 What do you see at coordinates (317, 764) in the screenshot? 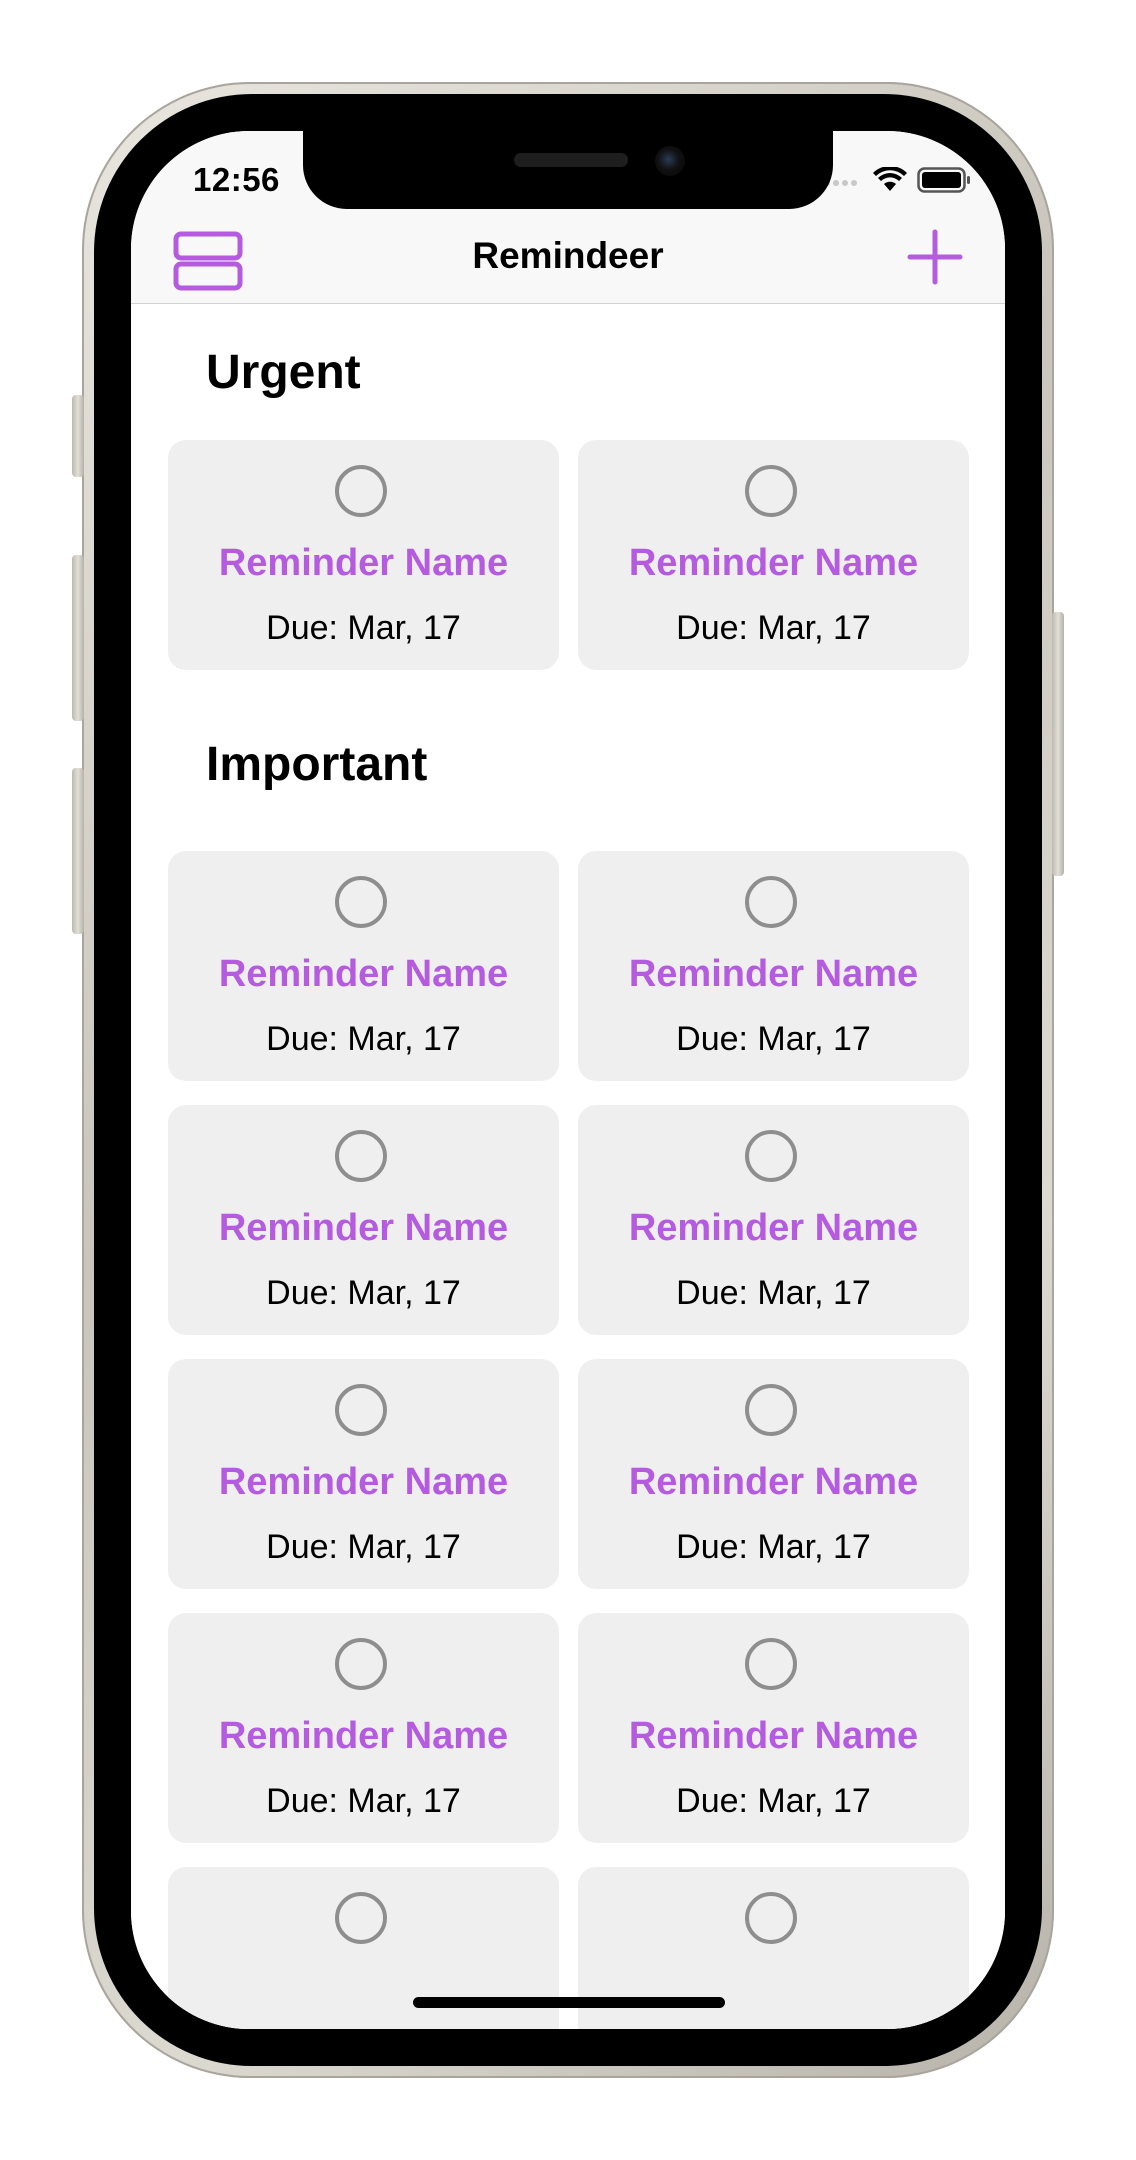
I see `section-title-important: Important` at bounding box center [317, 764].